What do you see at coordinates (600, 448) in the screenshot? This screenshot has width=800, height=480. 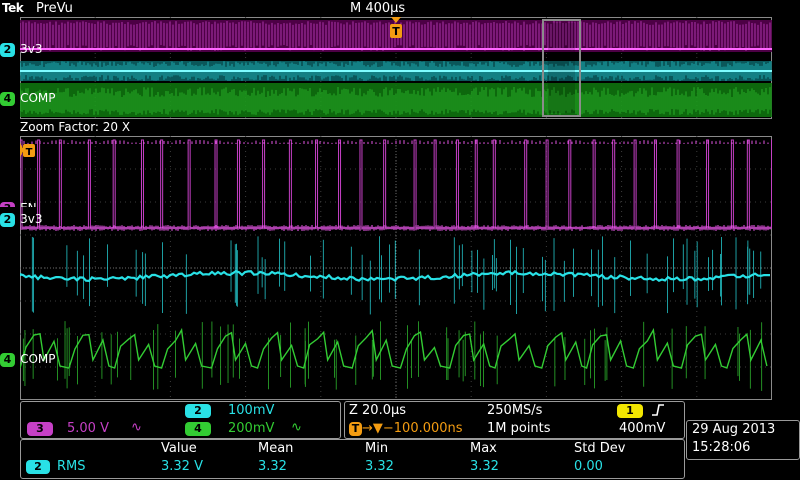 I see `measure-header-stddev: Std Dev` at bounding box center [600, 448].